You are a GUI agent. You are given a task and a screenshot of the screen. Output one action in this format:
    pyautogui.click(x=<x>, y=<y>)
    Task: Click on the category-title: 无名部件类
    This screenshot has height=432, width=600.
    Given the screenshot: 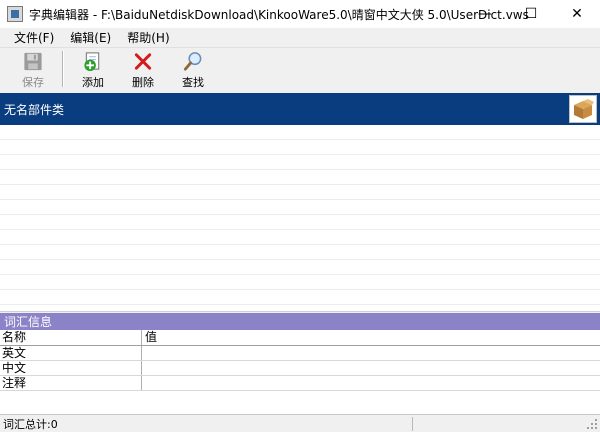 What is the action you would take?
    pyautogui.click(x=34, y=109)
    